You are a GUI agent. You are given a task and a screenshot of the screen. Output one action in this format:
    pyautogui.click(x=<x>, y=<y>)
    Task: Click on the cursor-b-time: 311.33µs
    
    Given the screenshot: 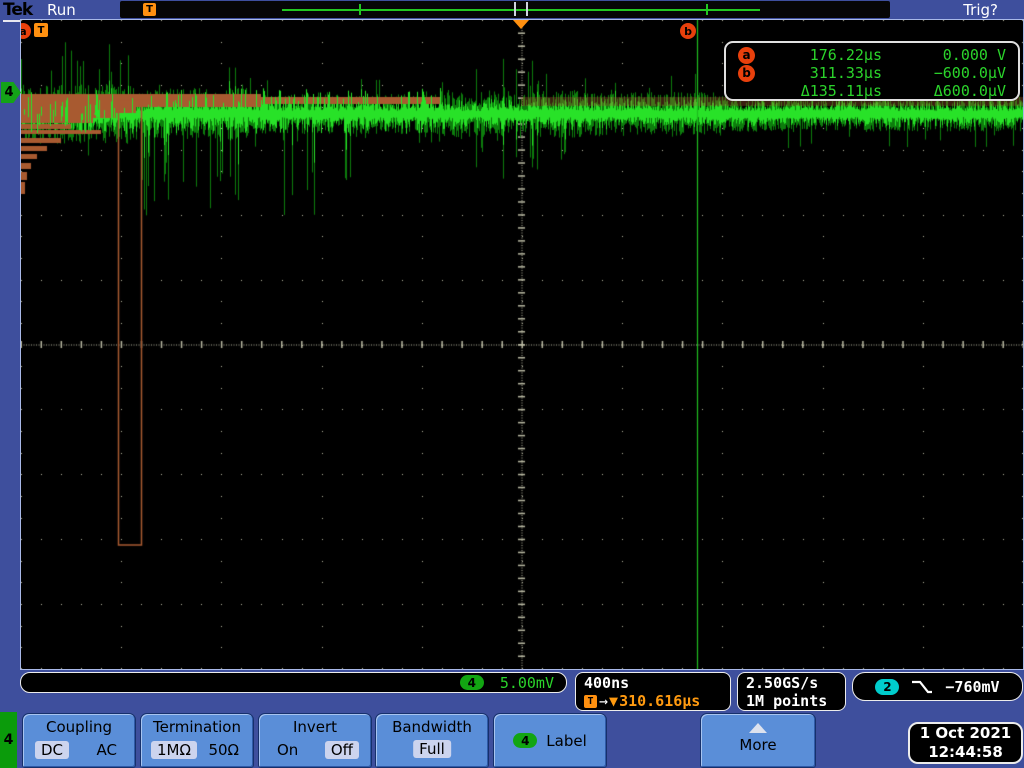 What is the action you would take?
    pyautogui.click(x=845, y=73)
    